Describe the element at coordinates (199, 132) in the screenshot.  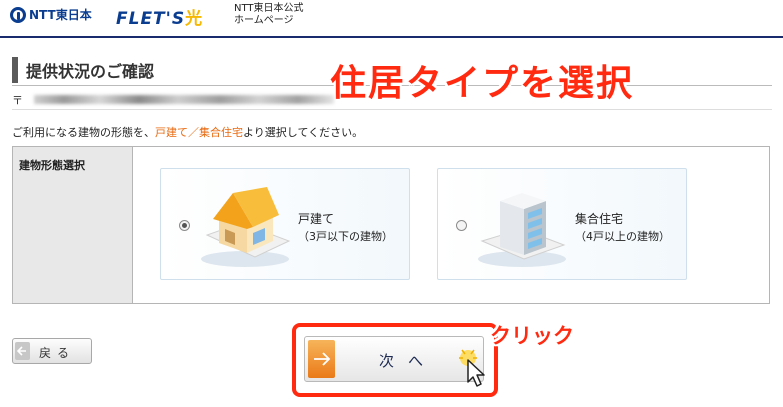
I see `instruction-highlight: 戸建て／集合住宅` at that location.